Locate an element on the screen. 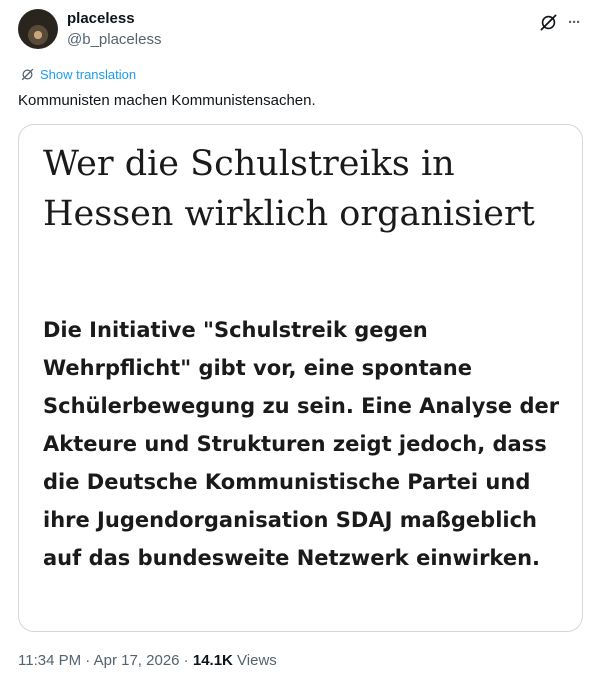 The image size is (601, 681). more-button: ··· is located at coordinates (574, 22).